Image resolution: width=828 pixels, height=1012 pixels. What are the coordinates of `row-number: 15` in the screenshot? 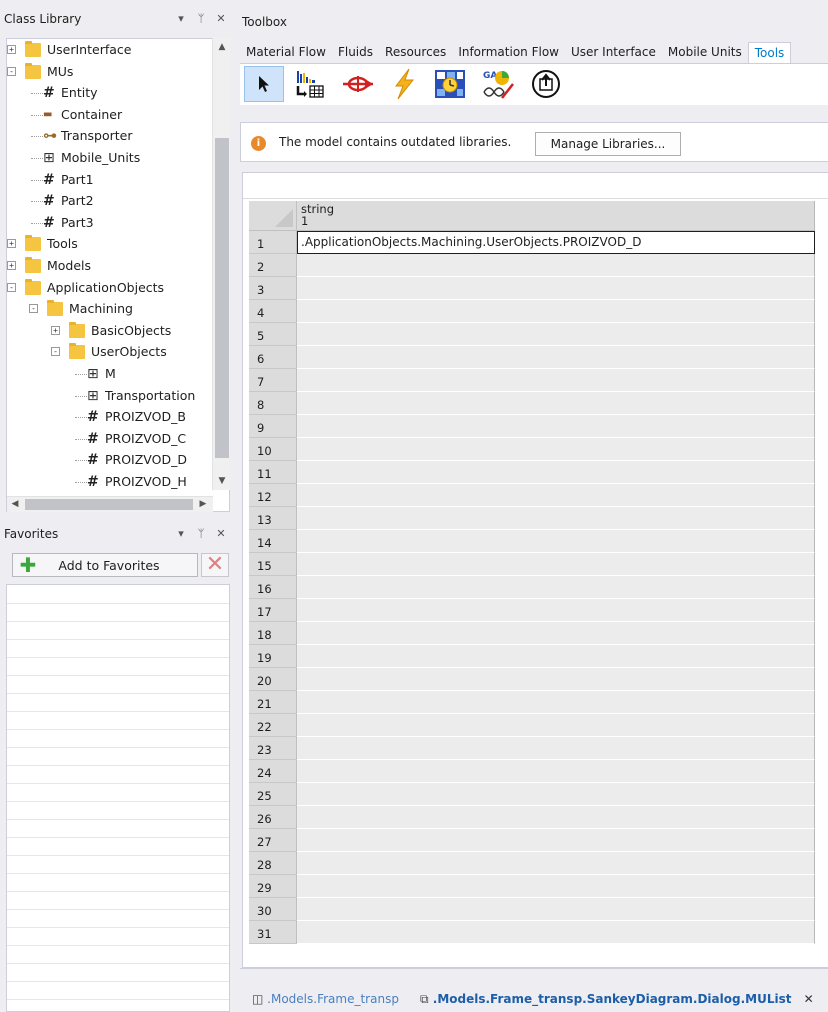 It's located at (273, 564).